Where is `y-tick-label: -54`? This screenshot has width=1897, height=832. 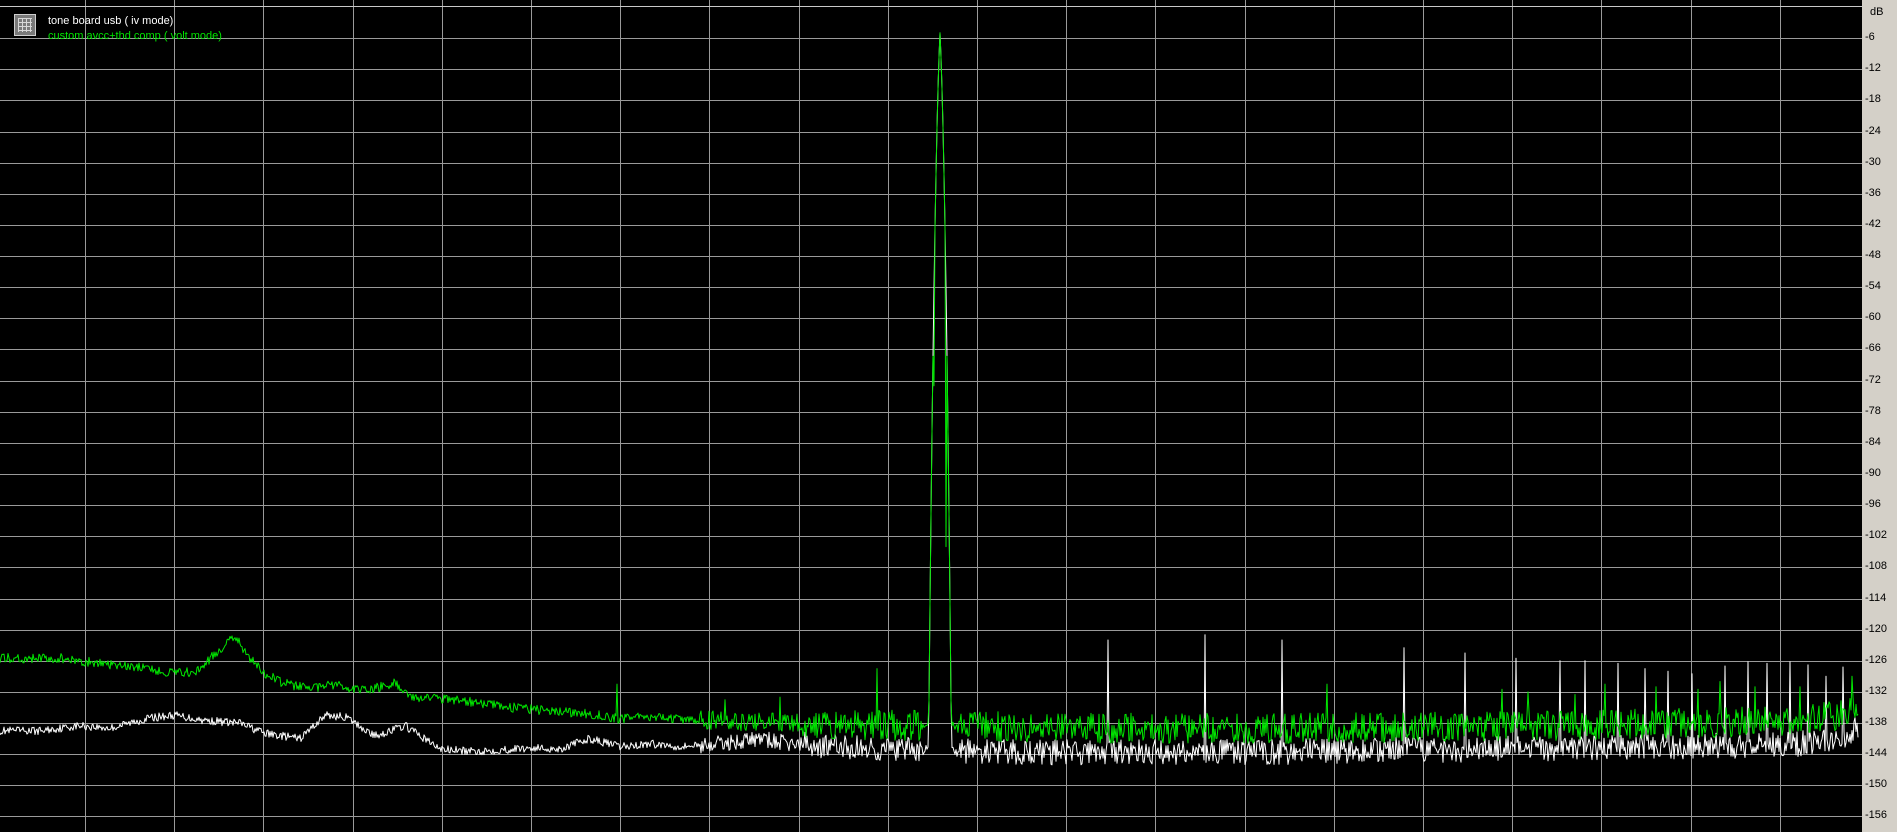
y-tick-label: -54 is located at coordinates (1873, 286).